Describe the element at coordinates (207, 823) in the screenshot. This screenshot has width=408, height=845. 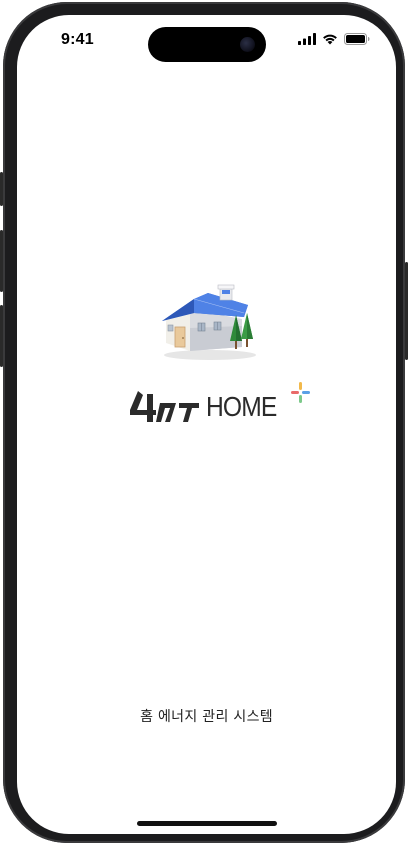
I see `home-indicator` at that location.